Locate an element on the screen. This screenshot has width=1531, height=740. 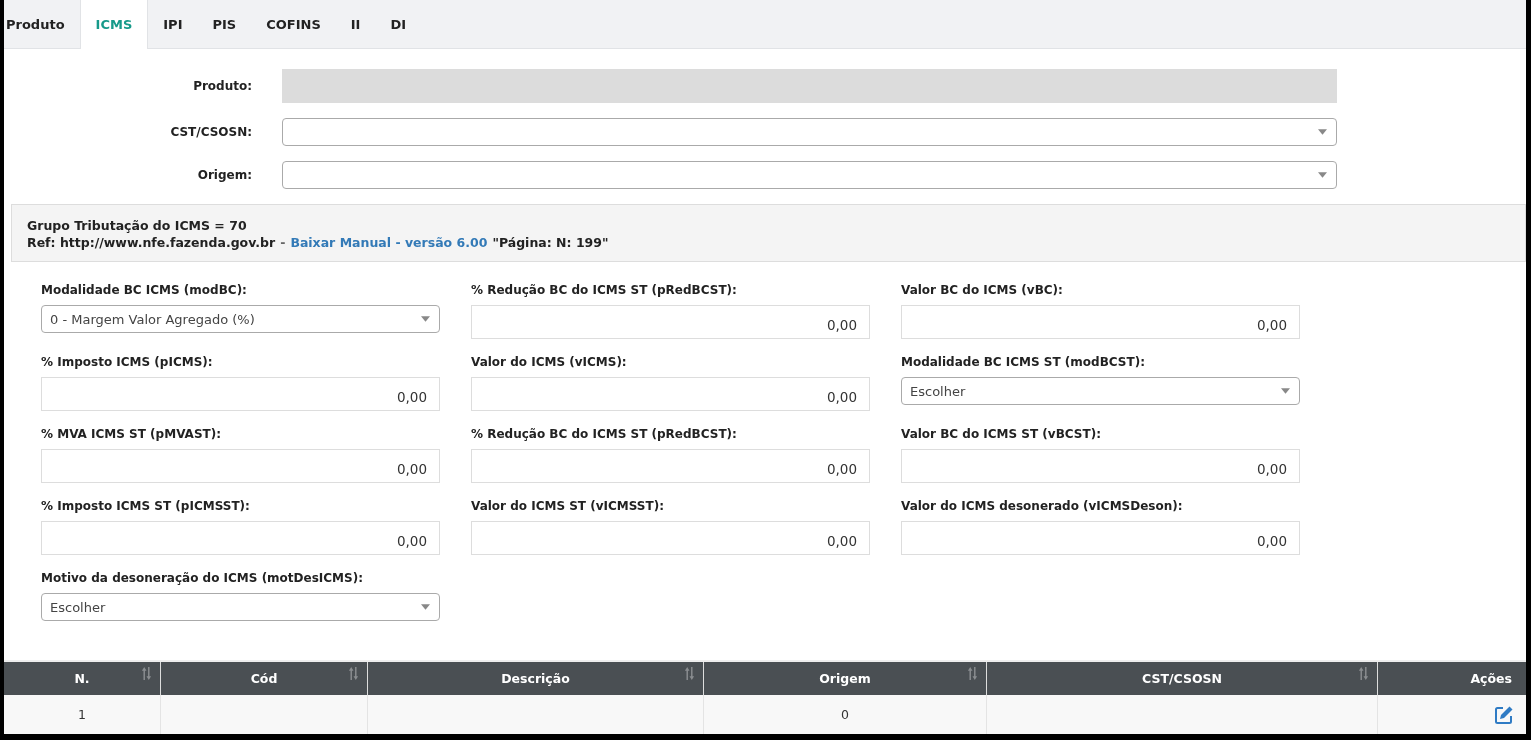
panel-title: Grupo Tributação do ICMS = 70 is located at coordinates (137, 225).